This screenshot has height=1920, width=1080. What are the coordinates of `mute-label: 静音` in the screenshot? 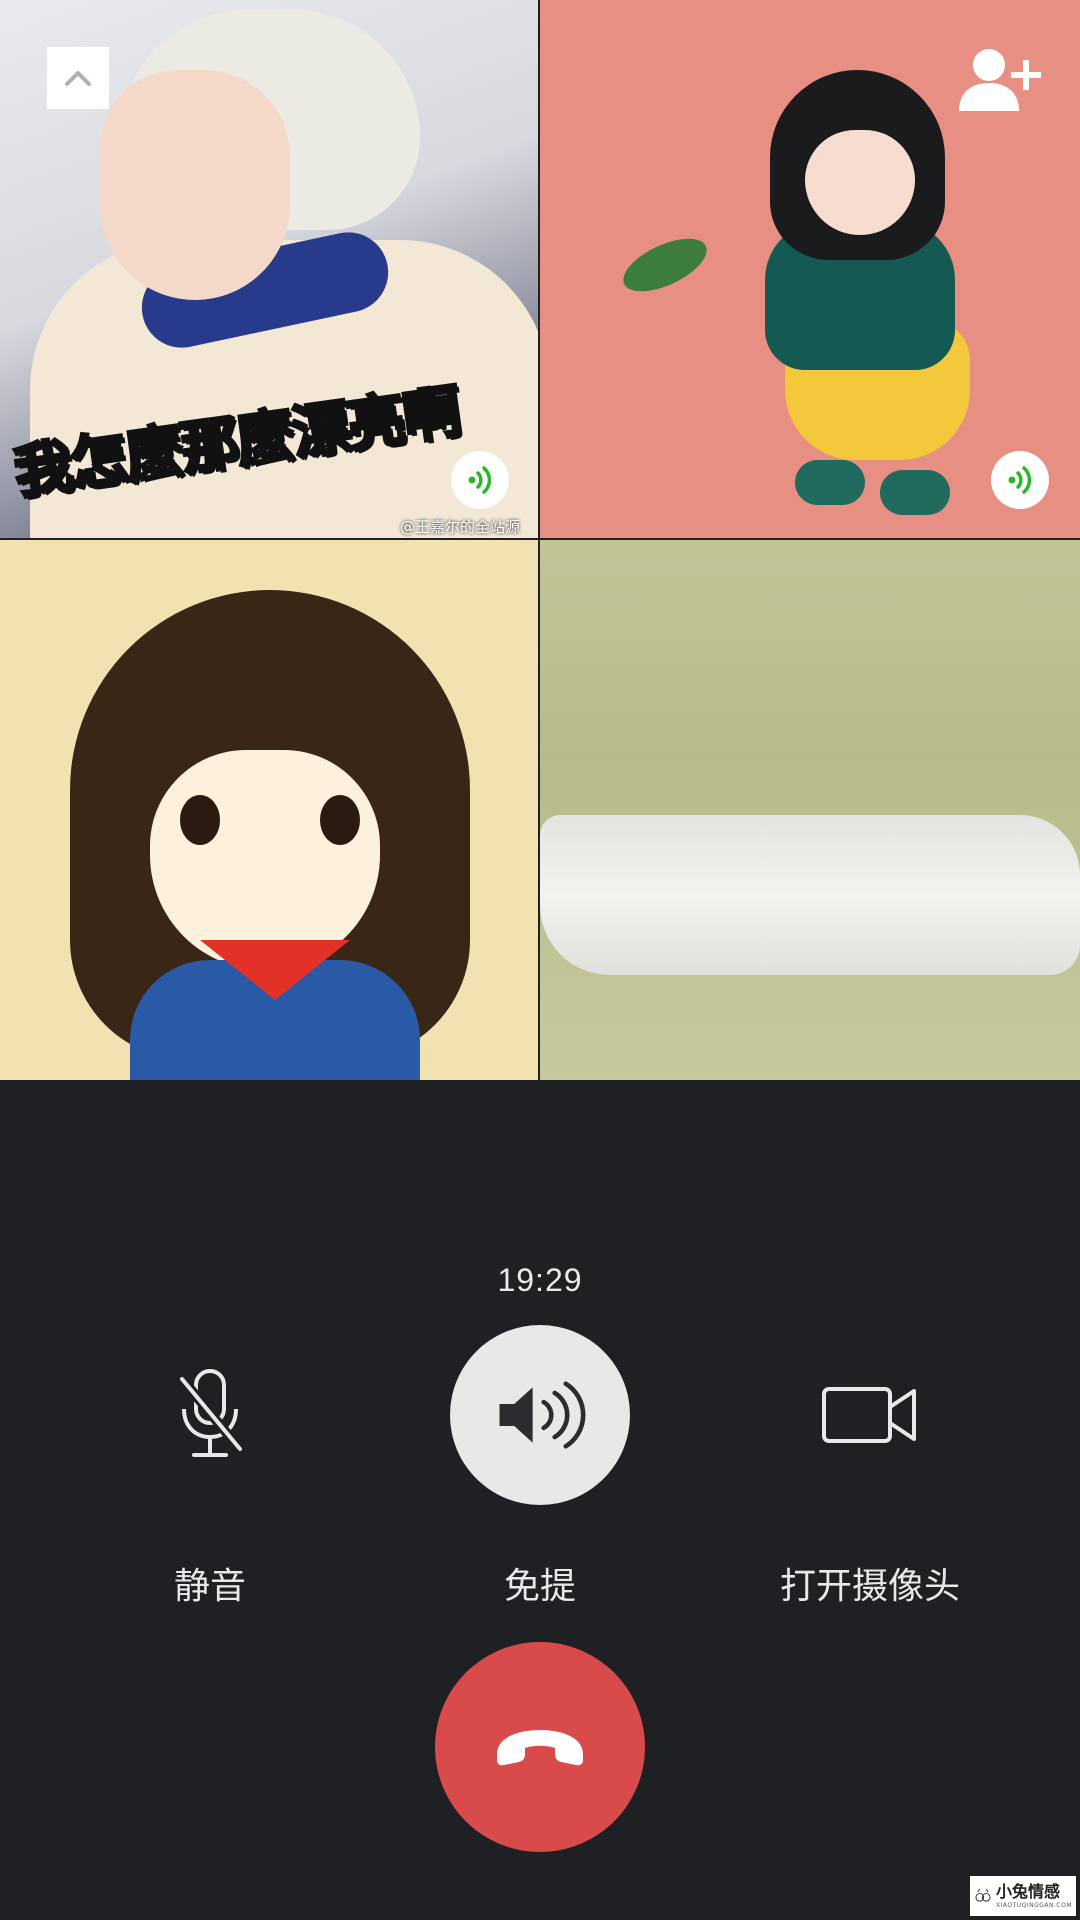 It's located at (209, 1586).